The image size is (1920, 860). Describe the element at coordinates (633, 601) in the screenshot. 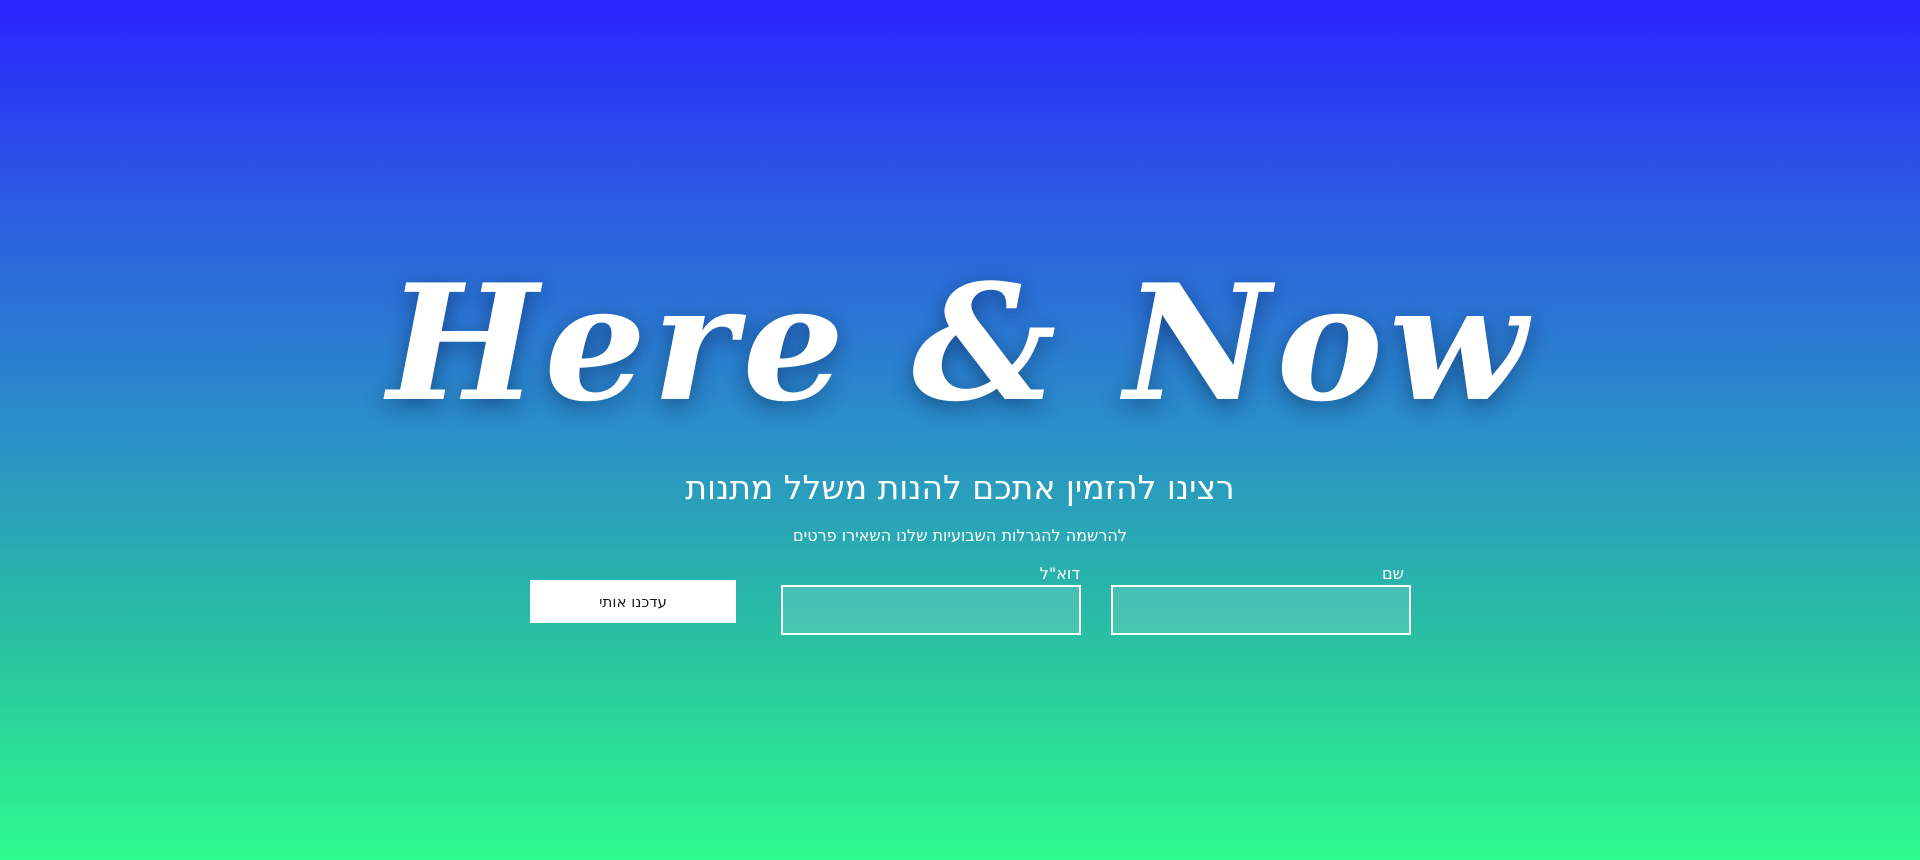

I see `notify-me-button: עדכנו אותי` at that location.